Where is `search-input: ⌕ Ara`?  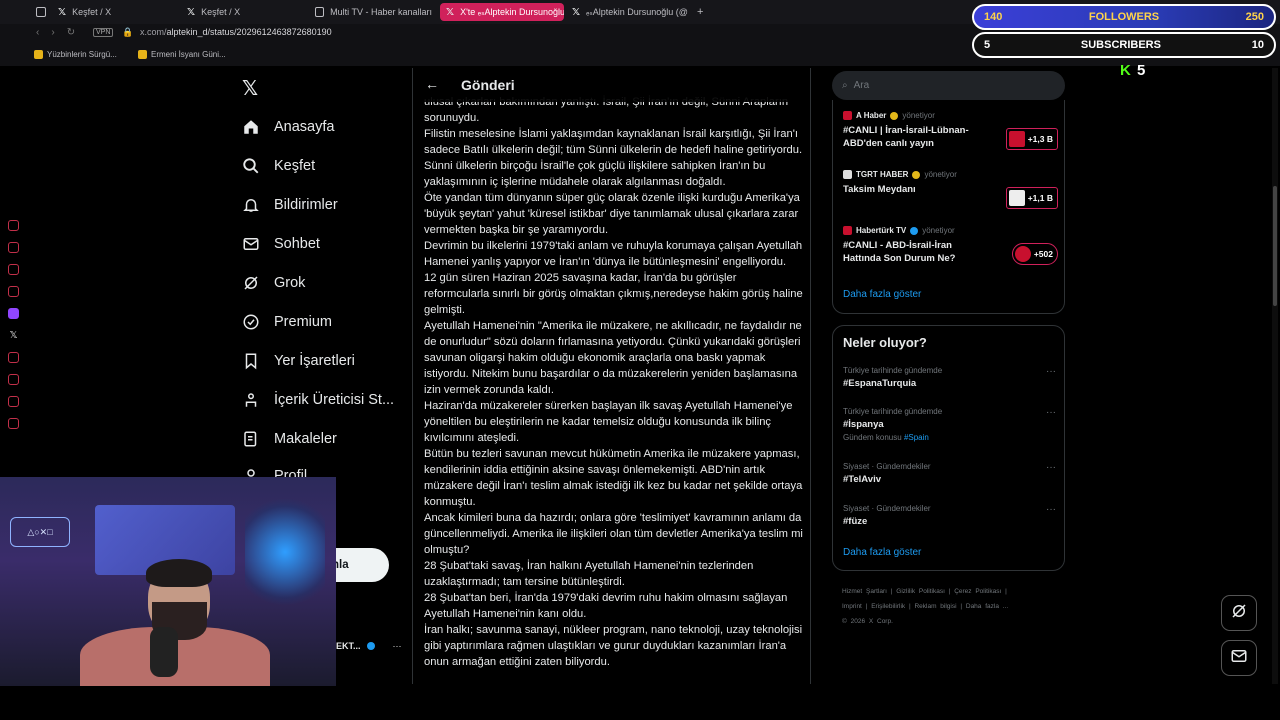 search-input: ⌕ Ara is located at coordinates (948, 85).